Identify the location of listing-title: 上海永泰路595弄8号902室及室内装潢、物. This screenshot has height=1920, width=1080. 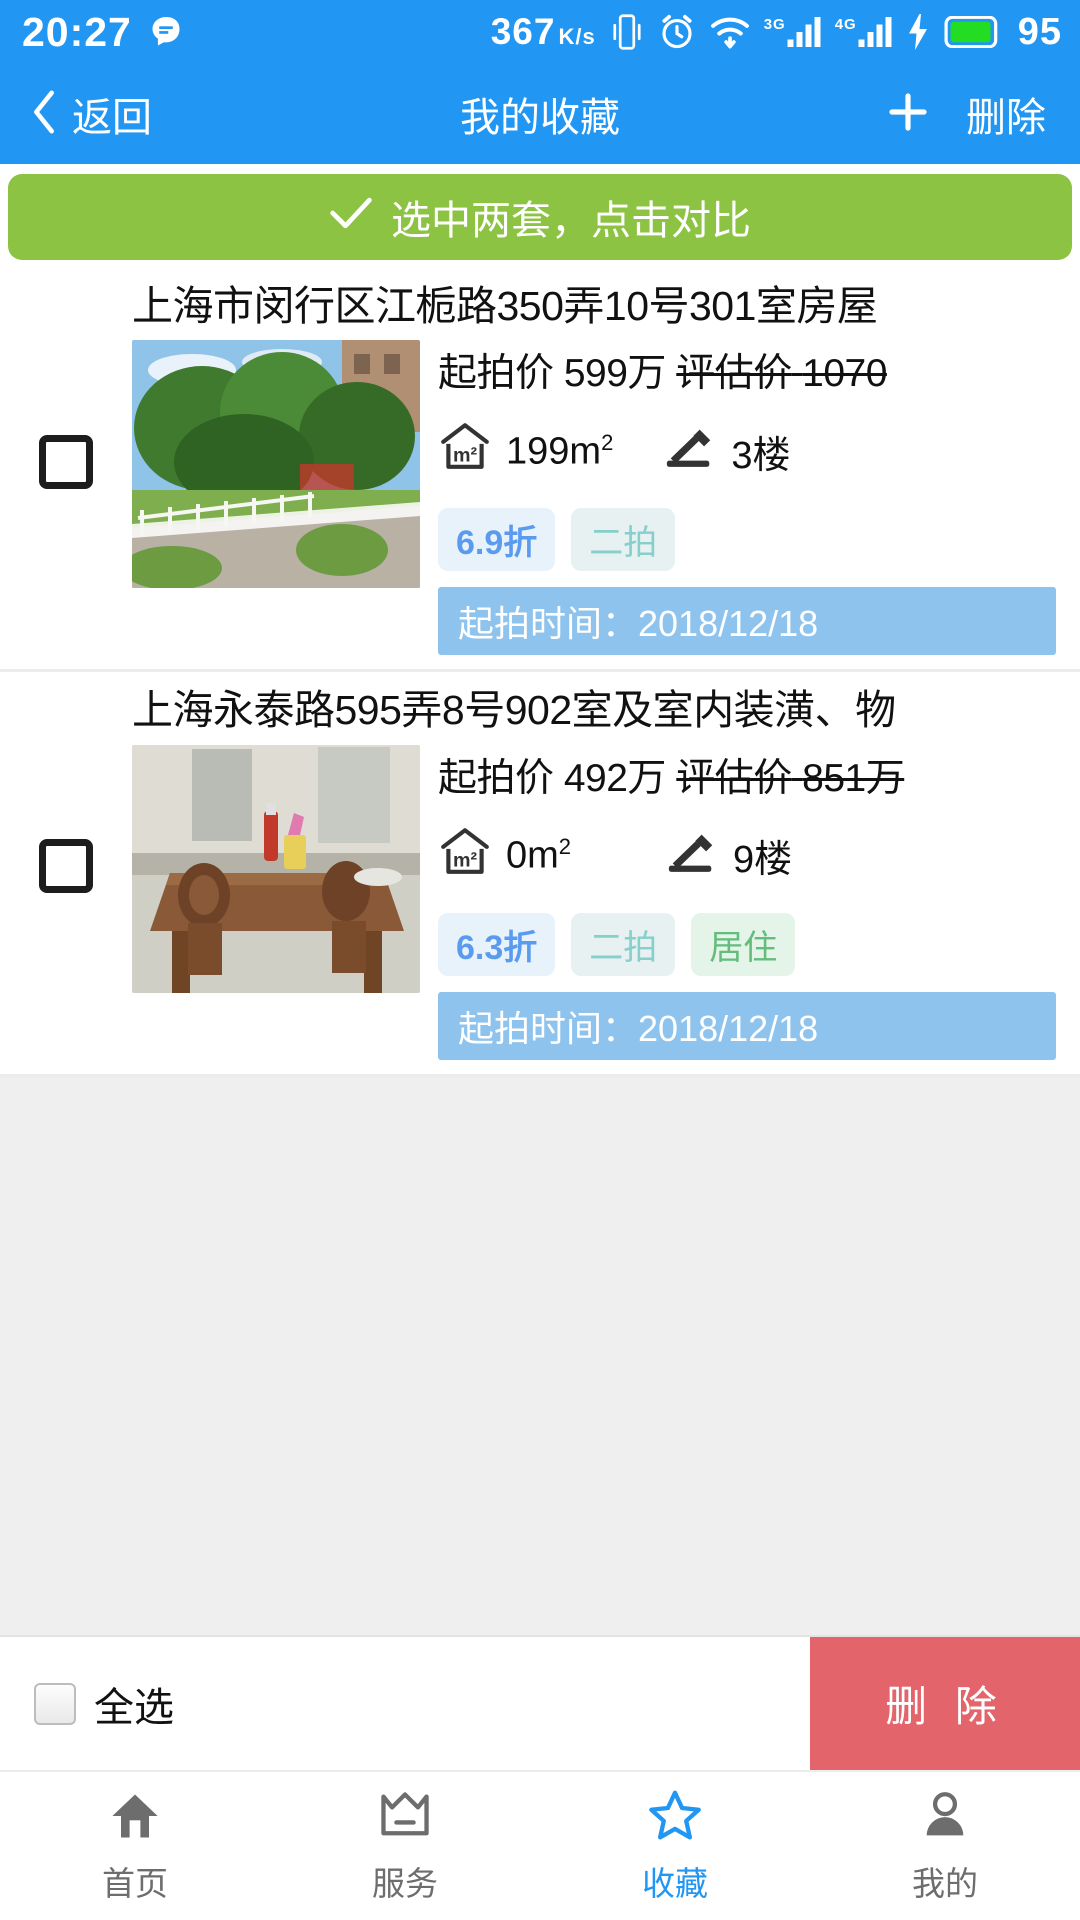
(514, 710).